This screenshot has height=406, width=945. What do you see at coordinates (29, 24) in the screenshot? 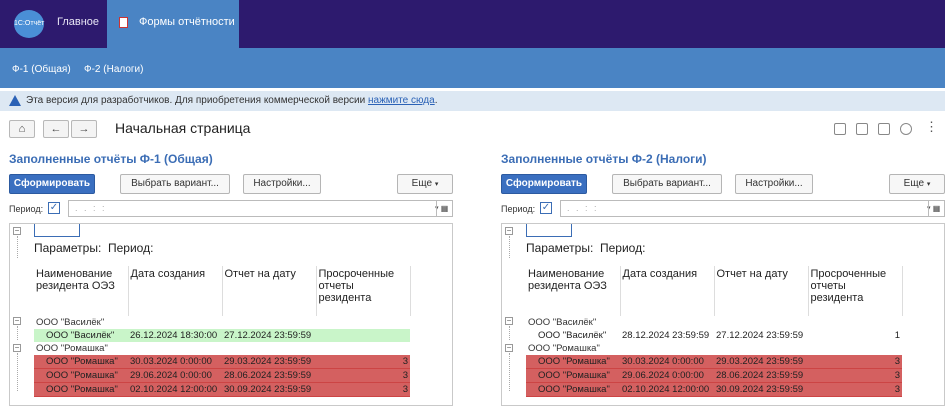
I see `app-logo: 1С:Отчёт` at bounding box center [29, 24].